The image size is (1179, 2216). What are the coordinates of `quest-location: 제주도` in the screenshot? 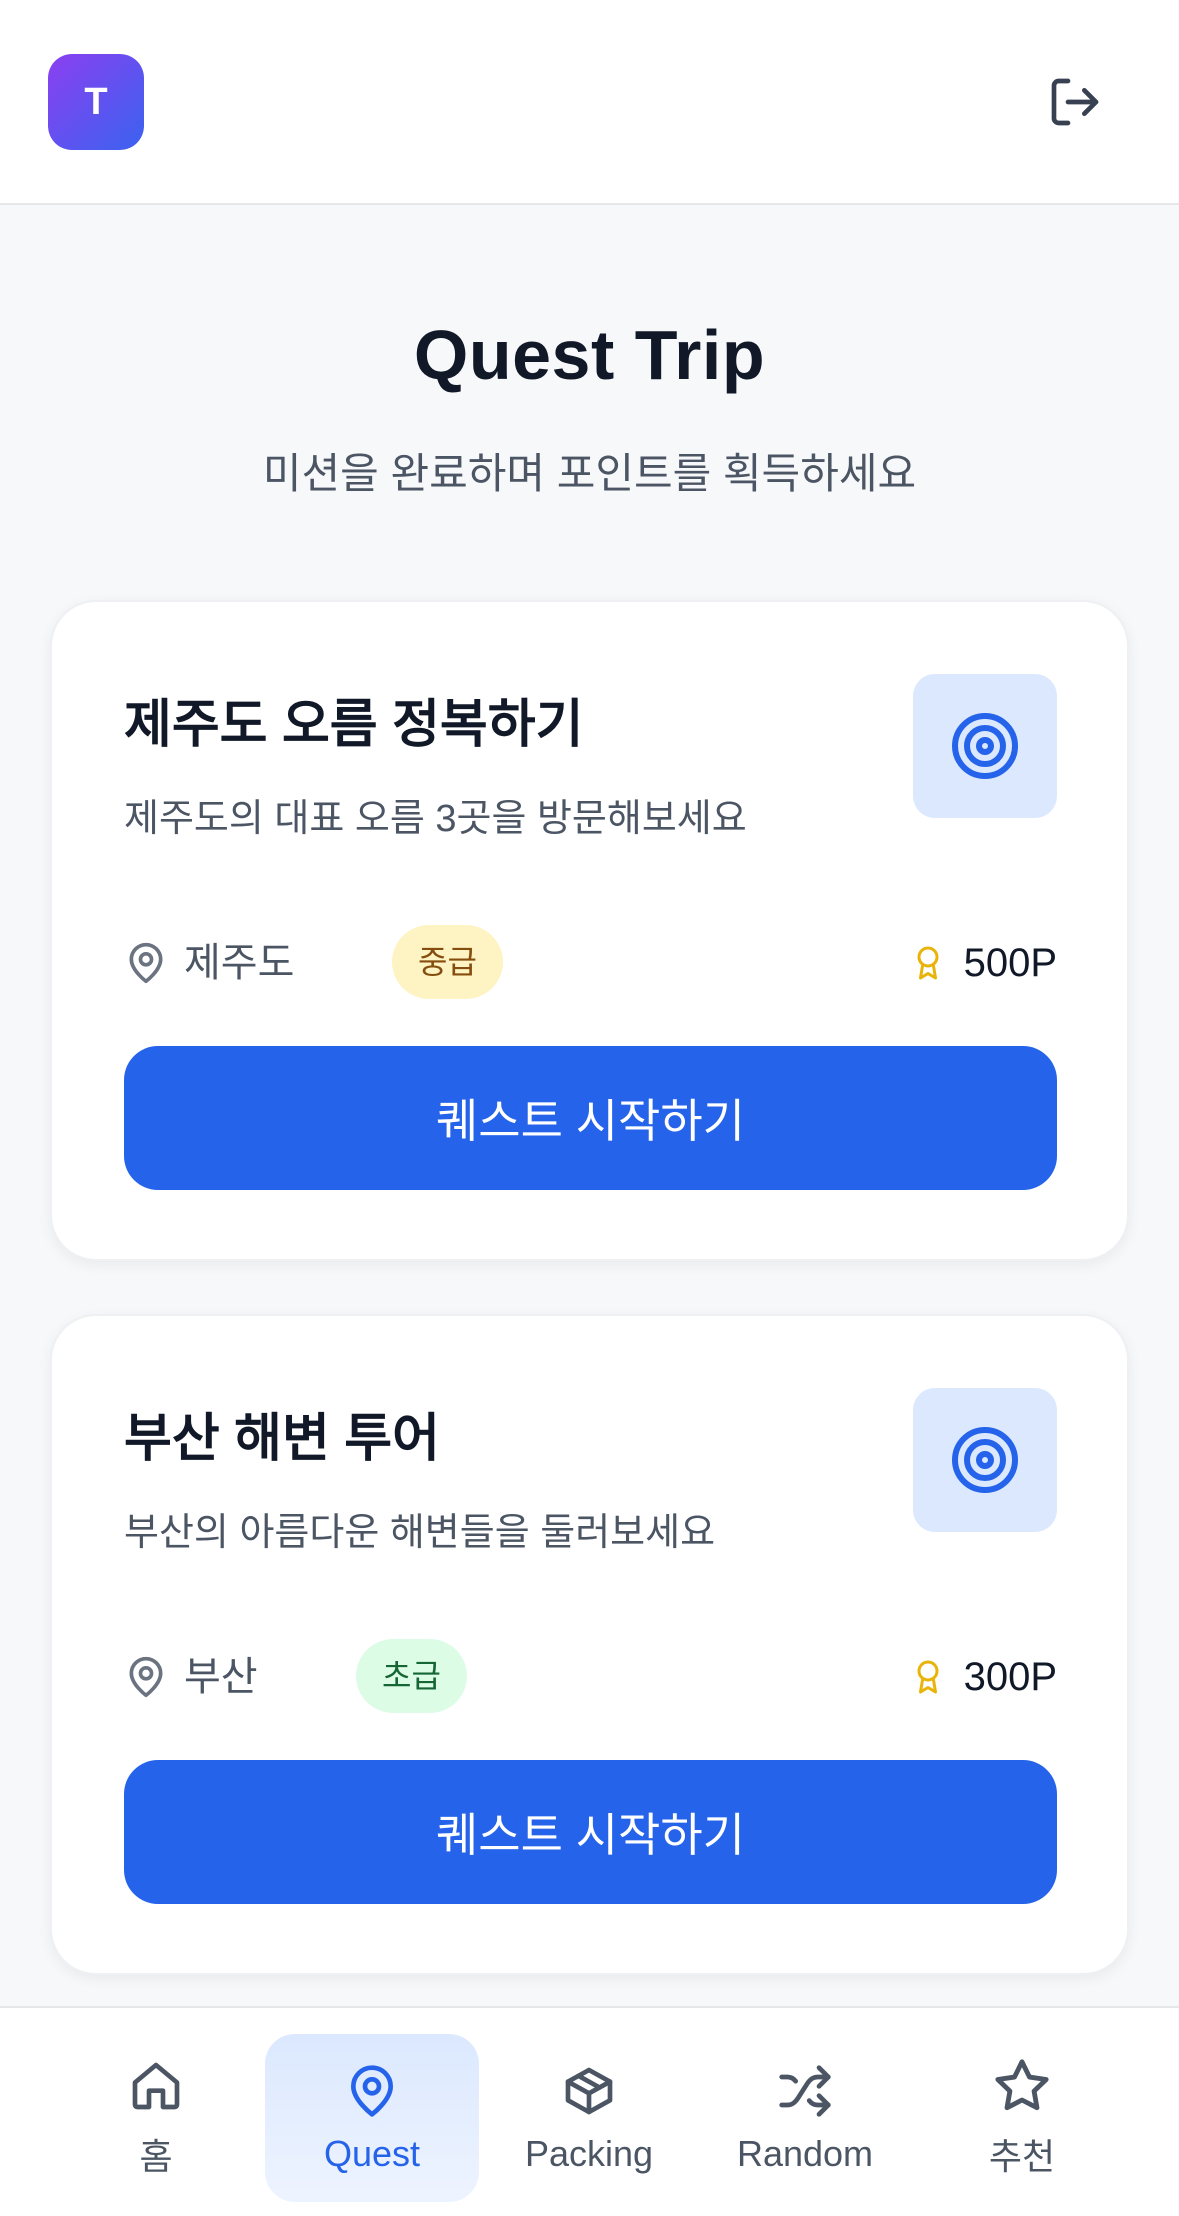 It's located at (239, 963).